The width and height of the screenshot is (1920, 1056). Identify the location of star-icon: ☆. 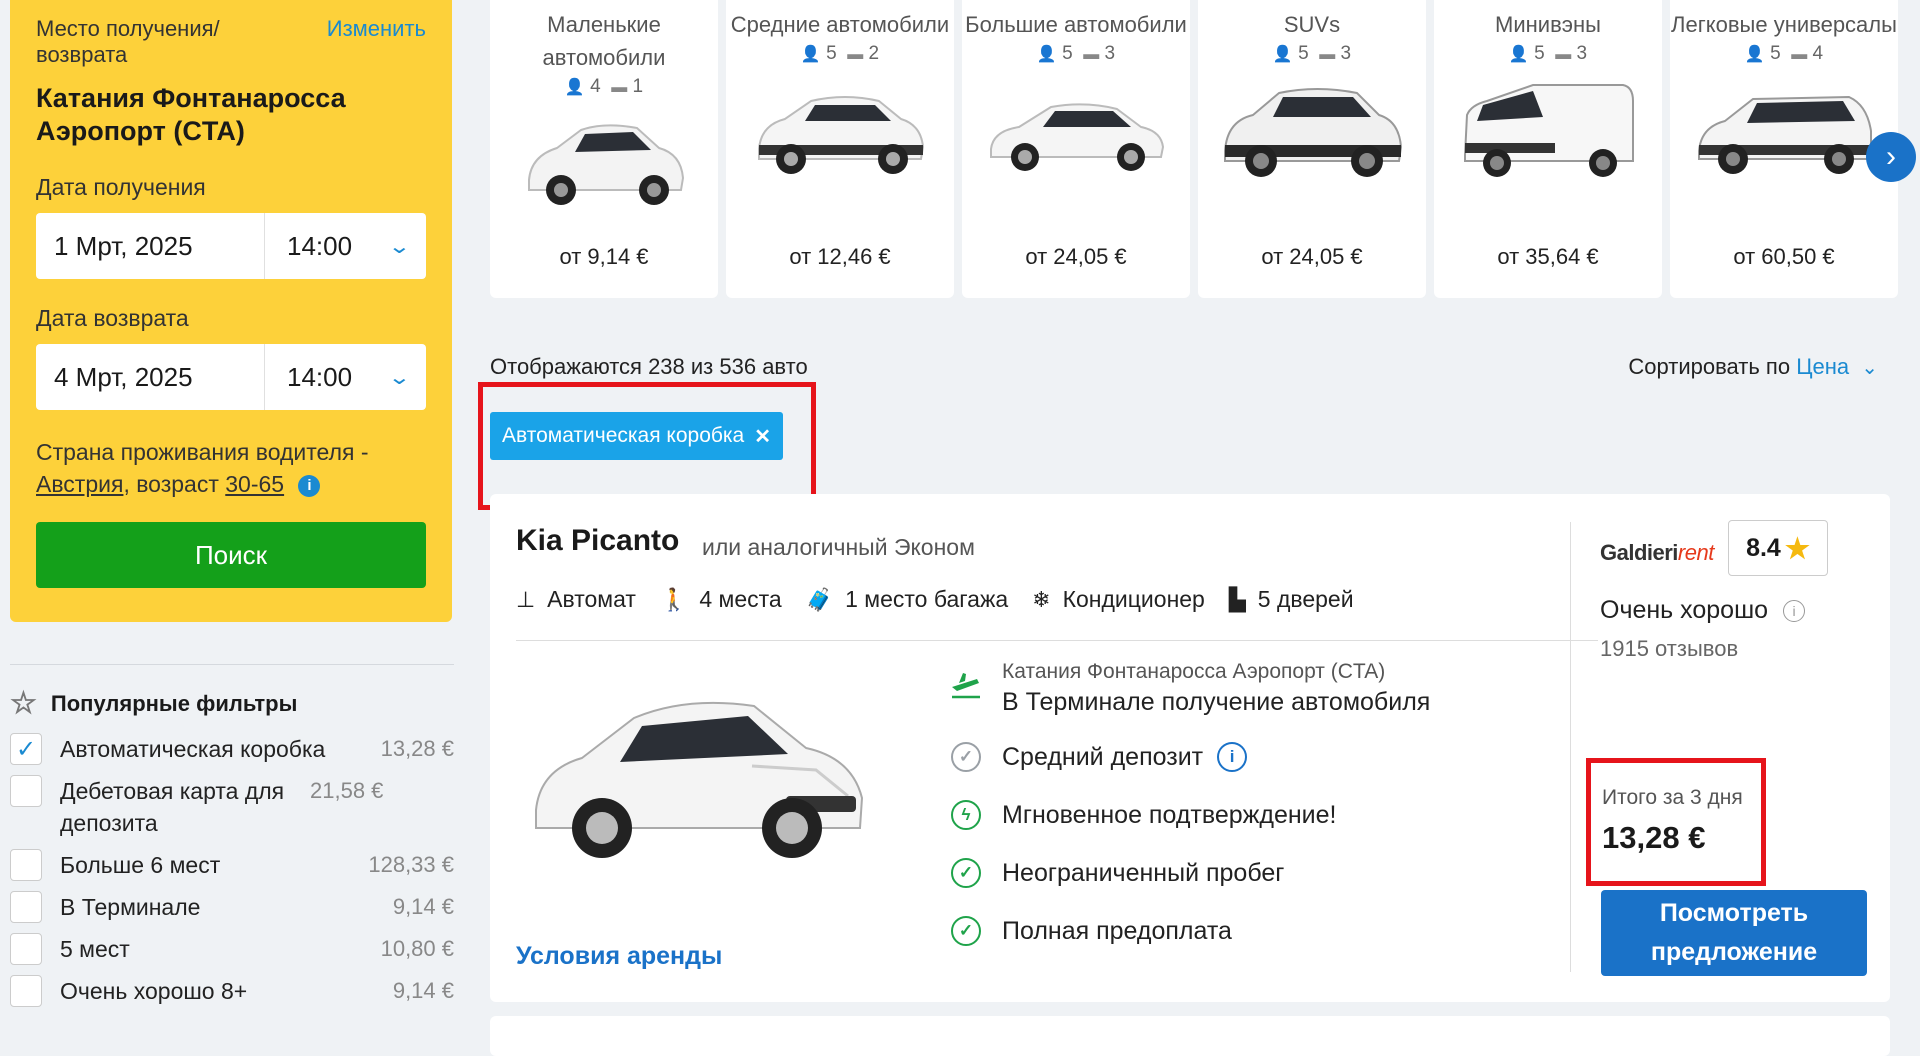
(23, 703).